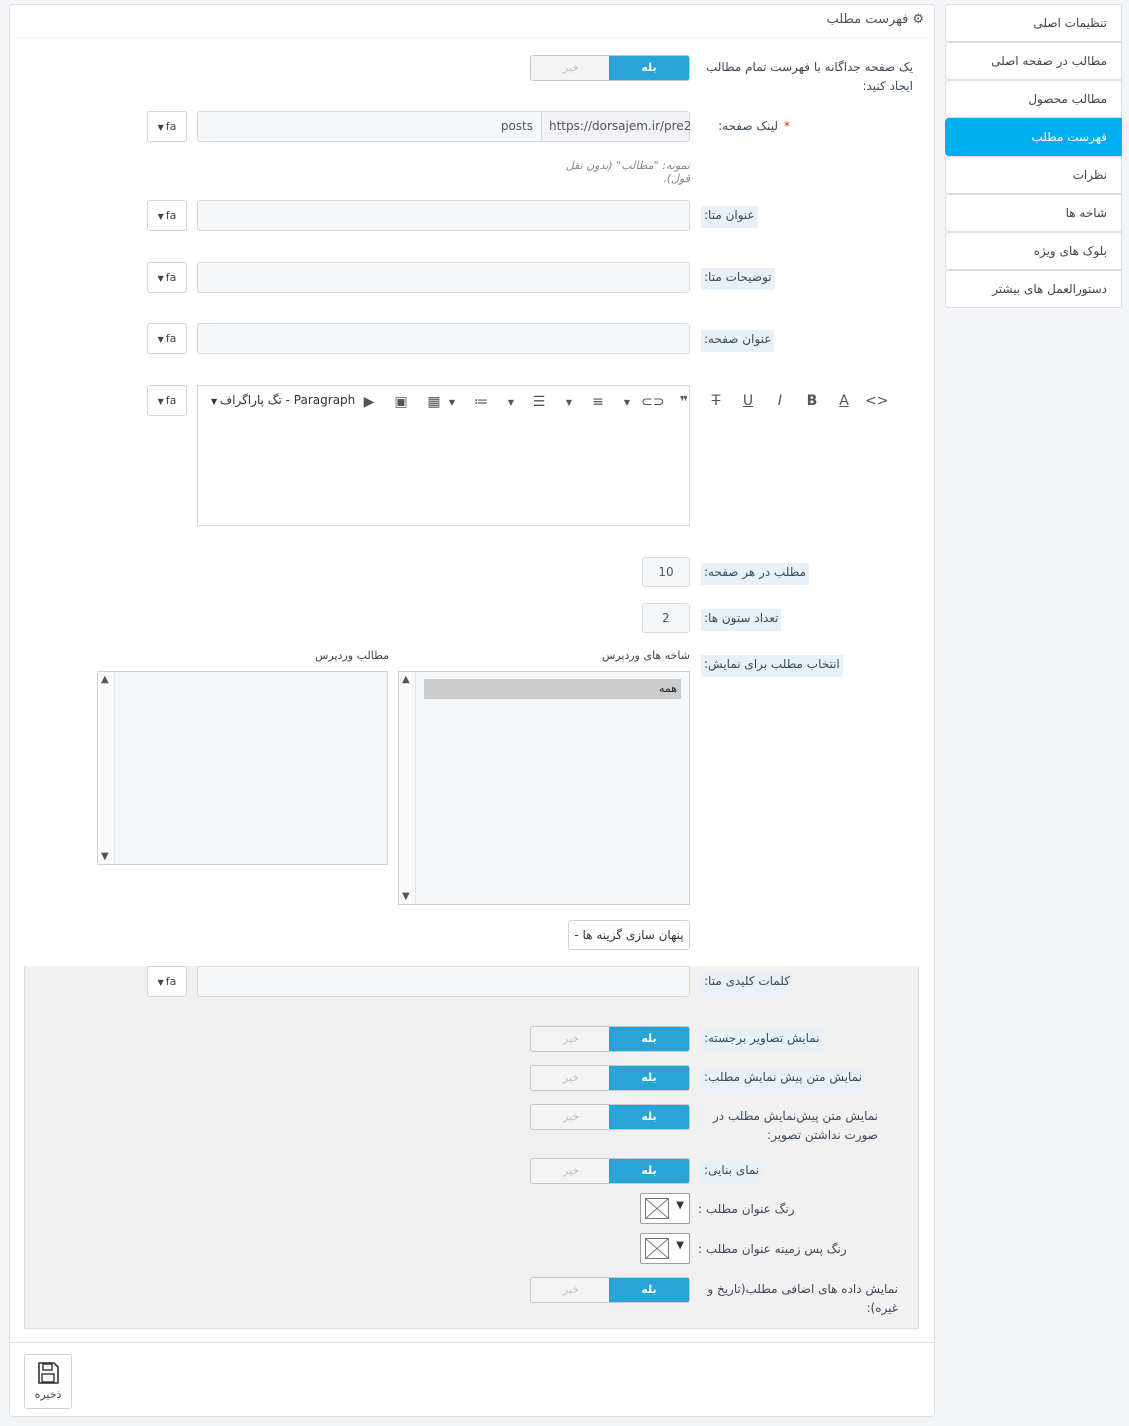  Describe the element at coordinates (684, 402) in the screenshot. I see `quote-icon: ❞` at that location.